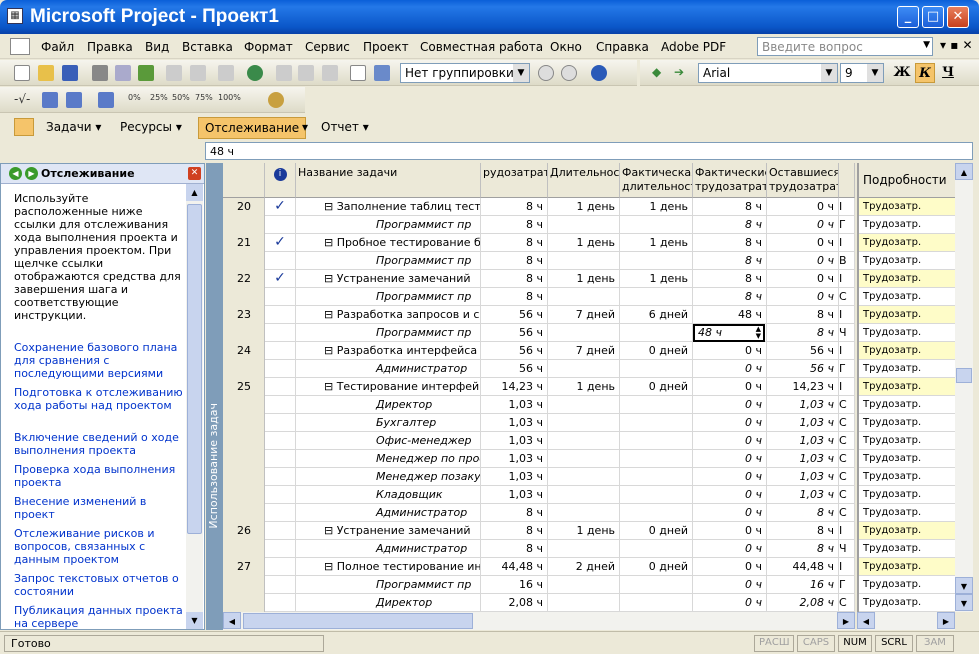  What do you see at coordinates (306, 73) in the screenshot?
I see `unlink-tasks-icon` at bounding box center [306, 73].